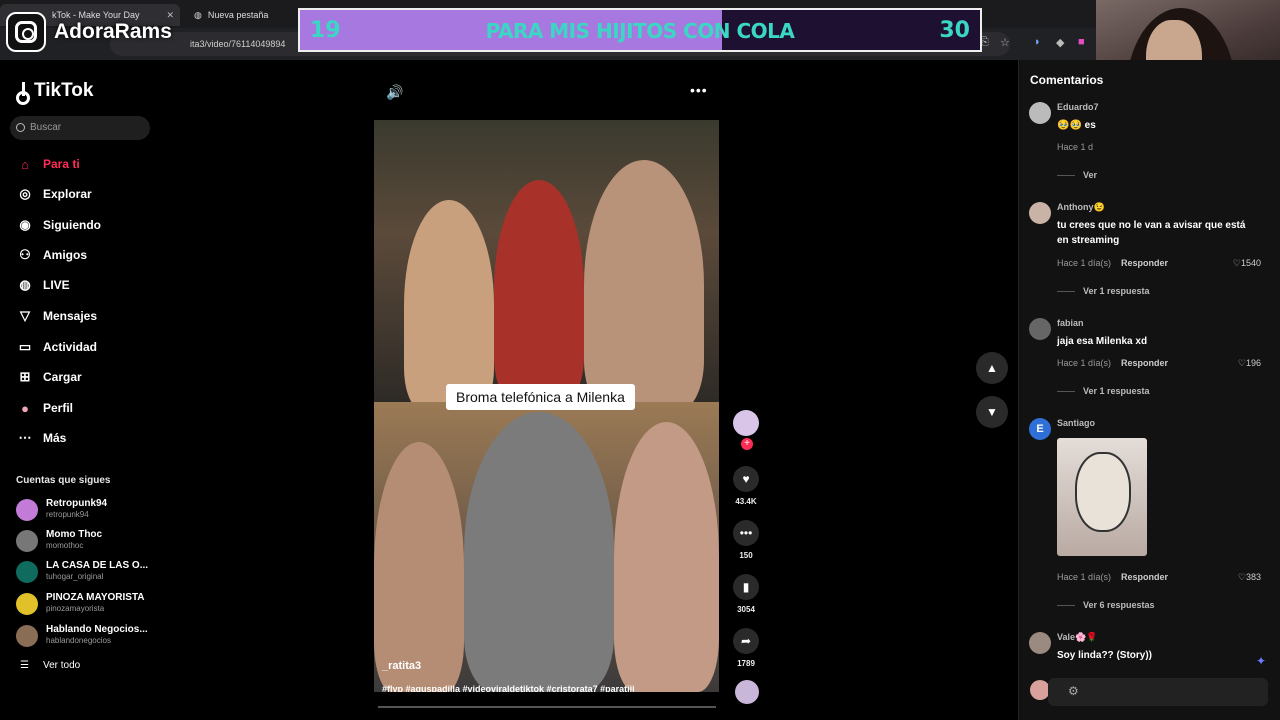 Image resolution: width=1280 pixels, height=720 pixels. What do you see at coordinates (640, 30) in the screenshot?
I see `goal-bar: 19 PARA MIS HIJITOS CON COLA 30` at bounding box center [640, 30].